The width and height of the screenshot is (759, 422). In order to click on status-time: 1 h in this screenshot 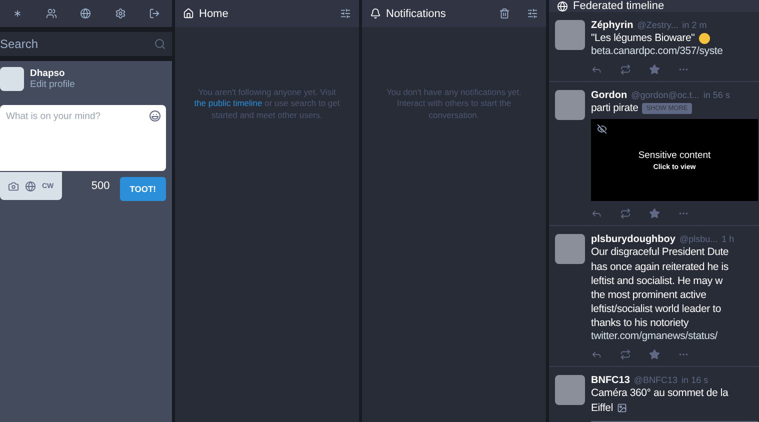, I will do `click(728, 239)`.